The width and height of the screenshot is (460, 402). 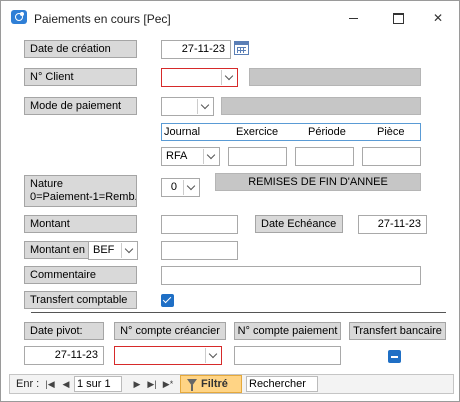 What do you see at coordinates (66, 384) in the screenshot?
I see `previous-record-icon: ◀` at bounding box center [66, 384].